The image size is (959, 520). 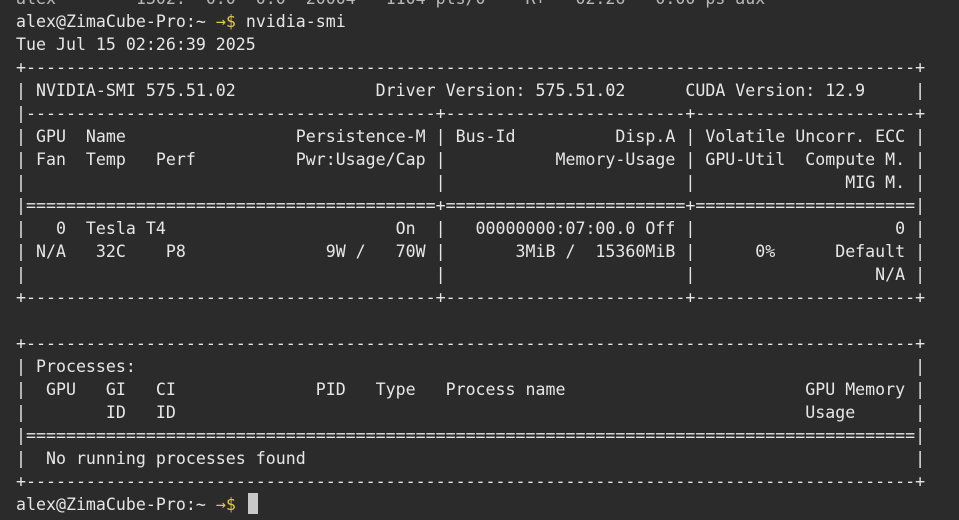 What do you see at coordinates (470, 504) in the screenshot?
I see `active-prompt-line: alex@ZimaCube-Pro:~ →$` at bounding box center [470, 504].